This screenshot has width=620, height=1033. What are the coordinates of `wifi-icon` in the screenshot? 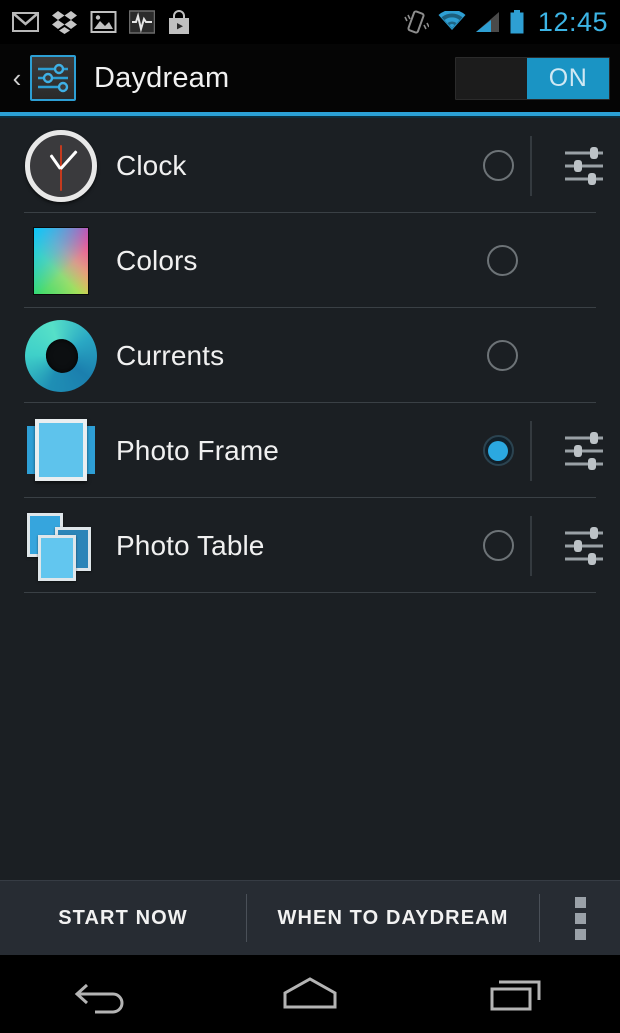 It's located at (452, 20).